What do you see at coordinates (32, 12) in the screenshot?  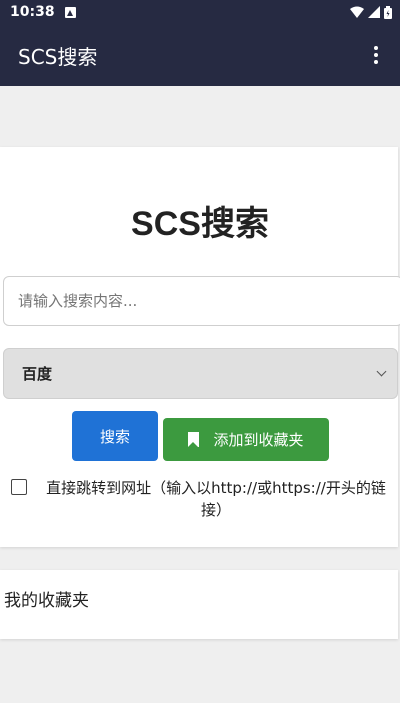 I see `status-time: 10:38` at bounding box center [32, 12].